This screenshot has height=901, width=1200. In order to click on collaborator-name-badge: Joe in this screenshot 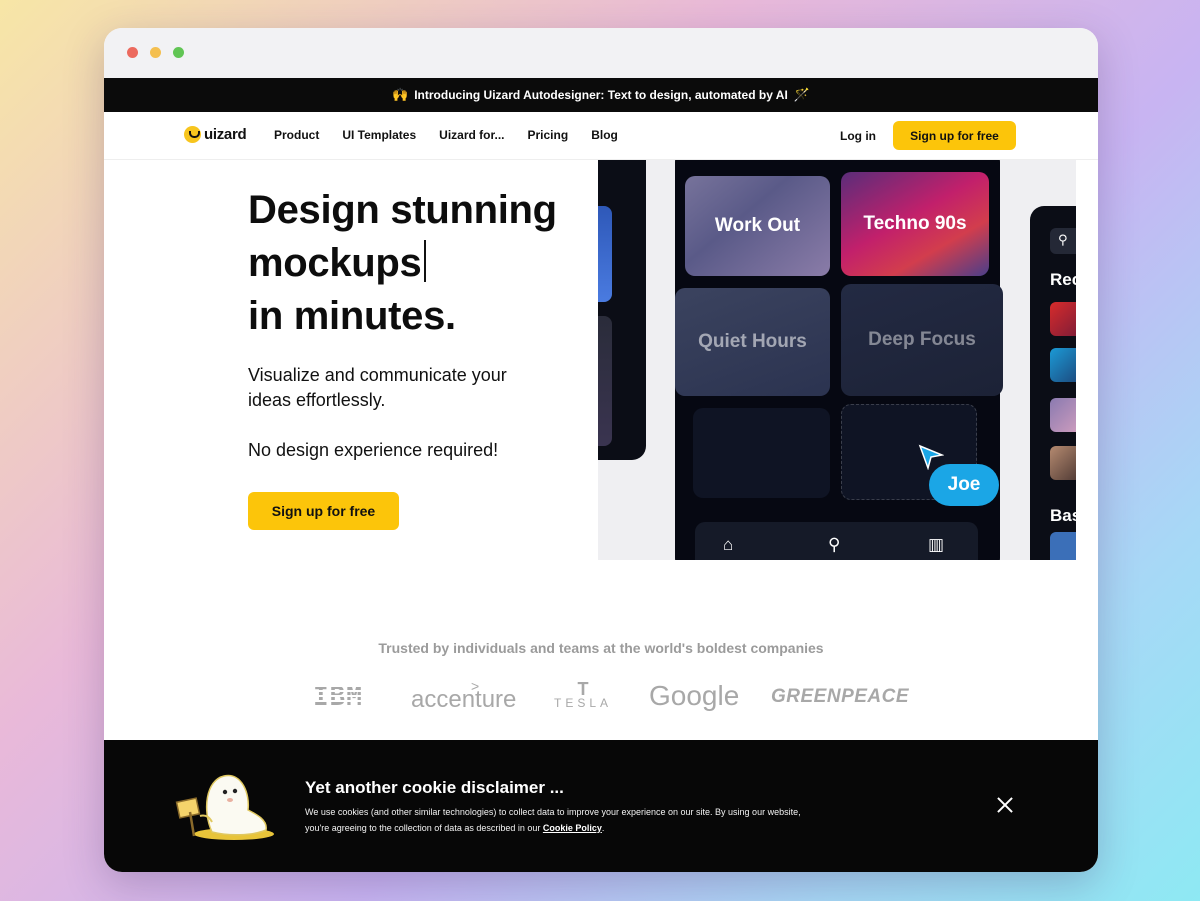, I will do `click(964, 485)`.